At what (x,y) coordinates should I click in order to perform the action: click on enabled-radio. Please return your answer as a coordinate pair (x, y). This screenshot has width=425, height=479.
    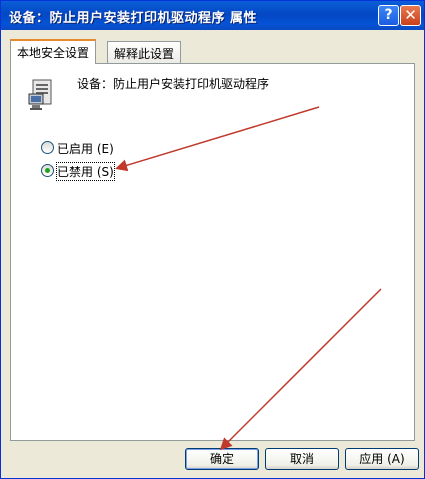
    Looking at the image, I should click on (47, 147).